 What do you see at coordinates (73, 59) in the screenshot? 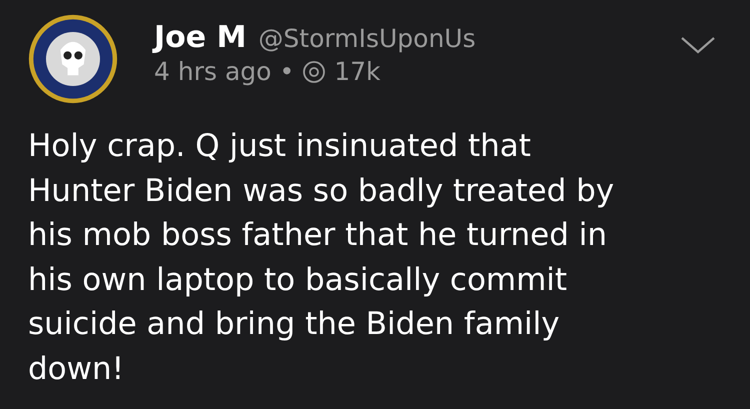
I see `avatar-icon` at bounding box center [73, 59].